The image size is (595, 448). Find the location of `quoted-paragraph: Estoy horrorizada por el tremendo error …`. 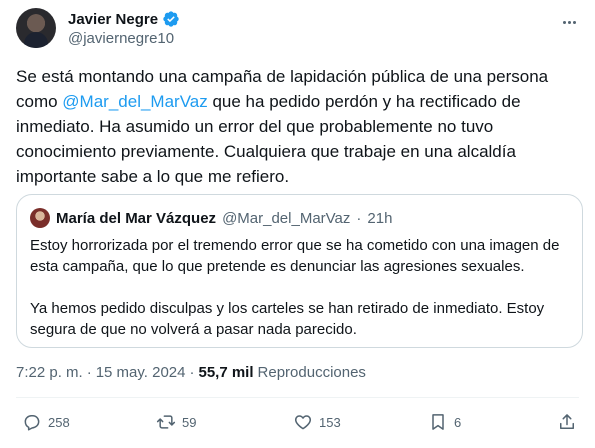

quoted-paragraph: Estoy horrorizada por el tremendo error … is located at coordinates (295, 256).